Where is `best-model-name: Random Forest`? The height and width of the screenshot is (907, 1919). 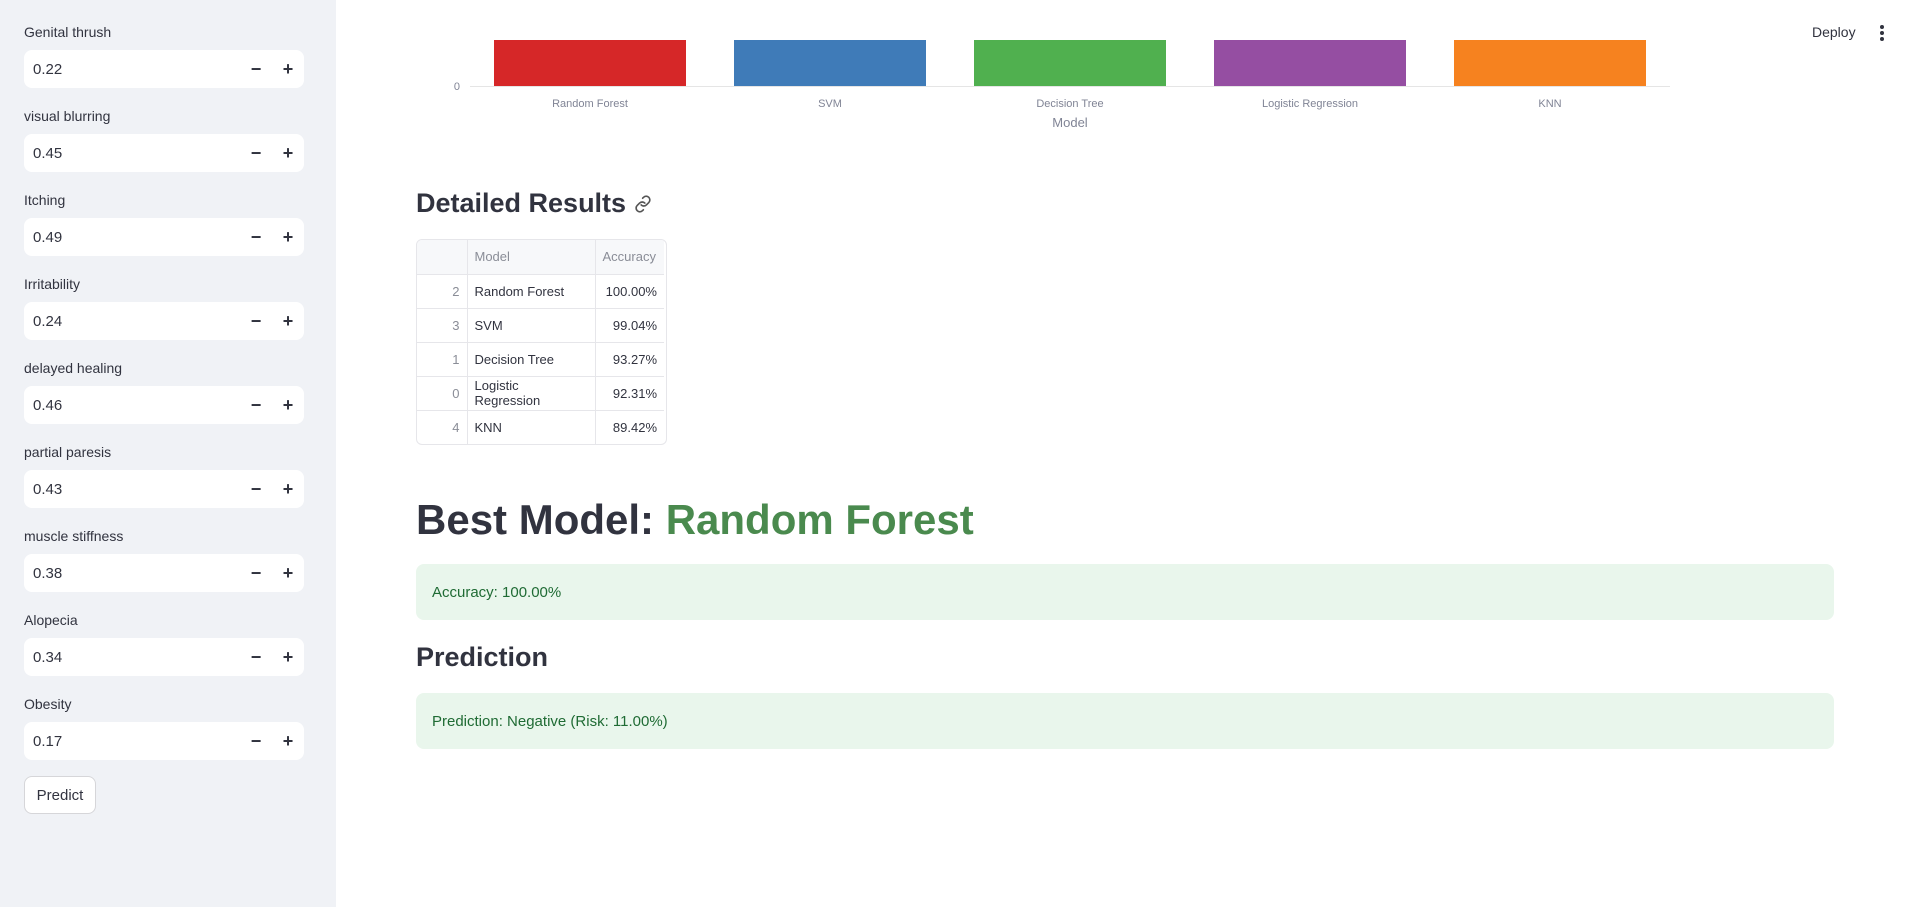
best-model-name: Random Forest is located at coordinates (819, 519).